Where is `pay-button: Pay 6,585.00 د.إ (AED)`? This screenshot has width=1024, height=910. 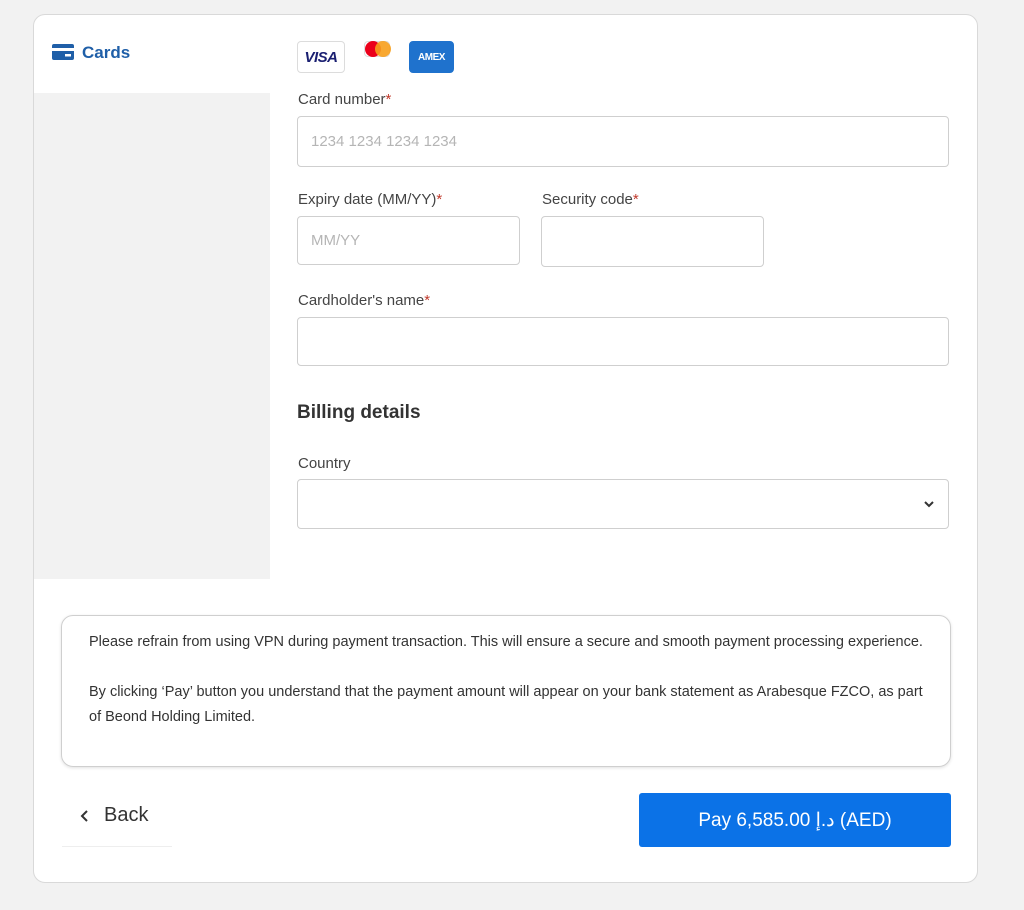 pay-button: Pay 6,585.00 د.إ (AED) is located at coordinates (795, 820).